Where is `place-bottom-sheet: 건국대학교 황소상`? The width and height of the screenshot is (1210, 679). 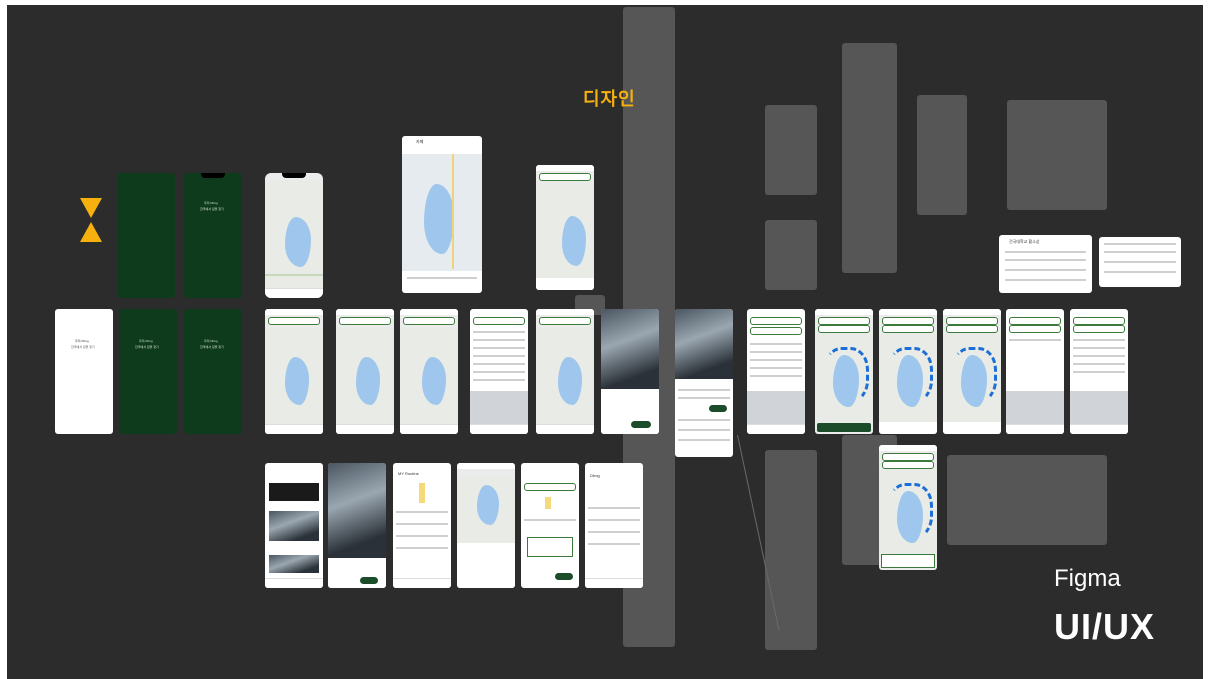
place-bottom-sheet: 건국대학교 황소상 is located at coordinates (1045, 264).